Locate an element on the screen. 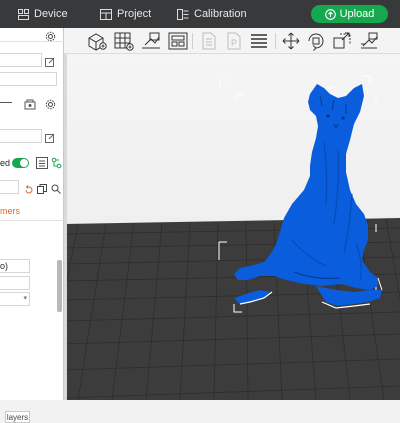 The image size is (400, 423). main-toolbar: P is located at coordinates (232, 41).